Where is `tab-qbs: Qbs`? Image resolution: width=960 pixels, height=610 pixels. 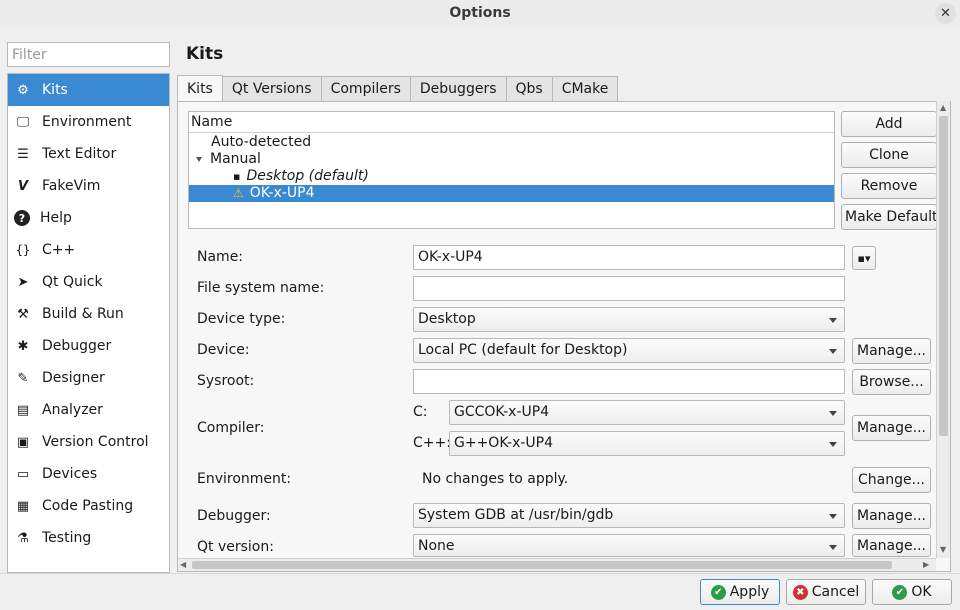
tab-qbs: Qbs is located at coordinates (529, 88).